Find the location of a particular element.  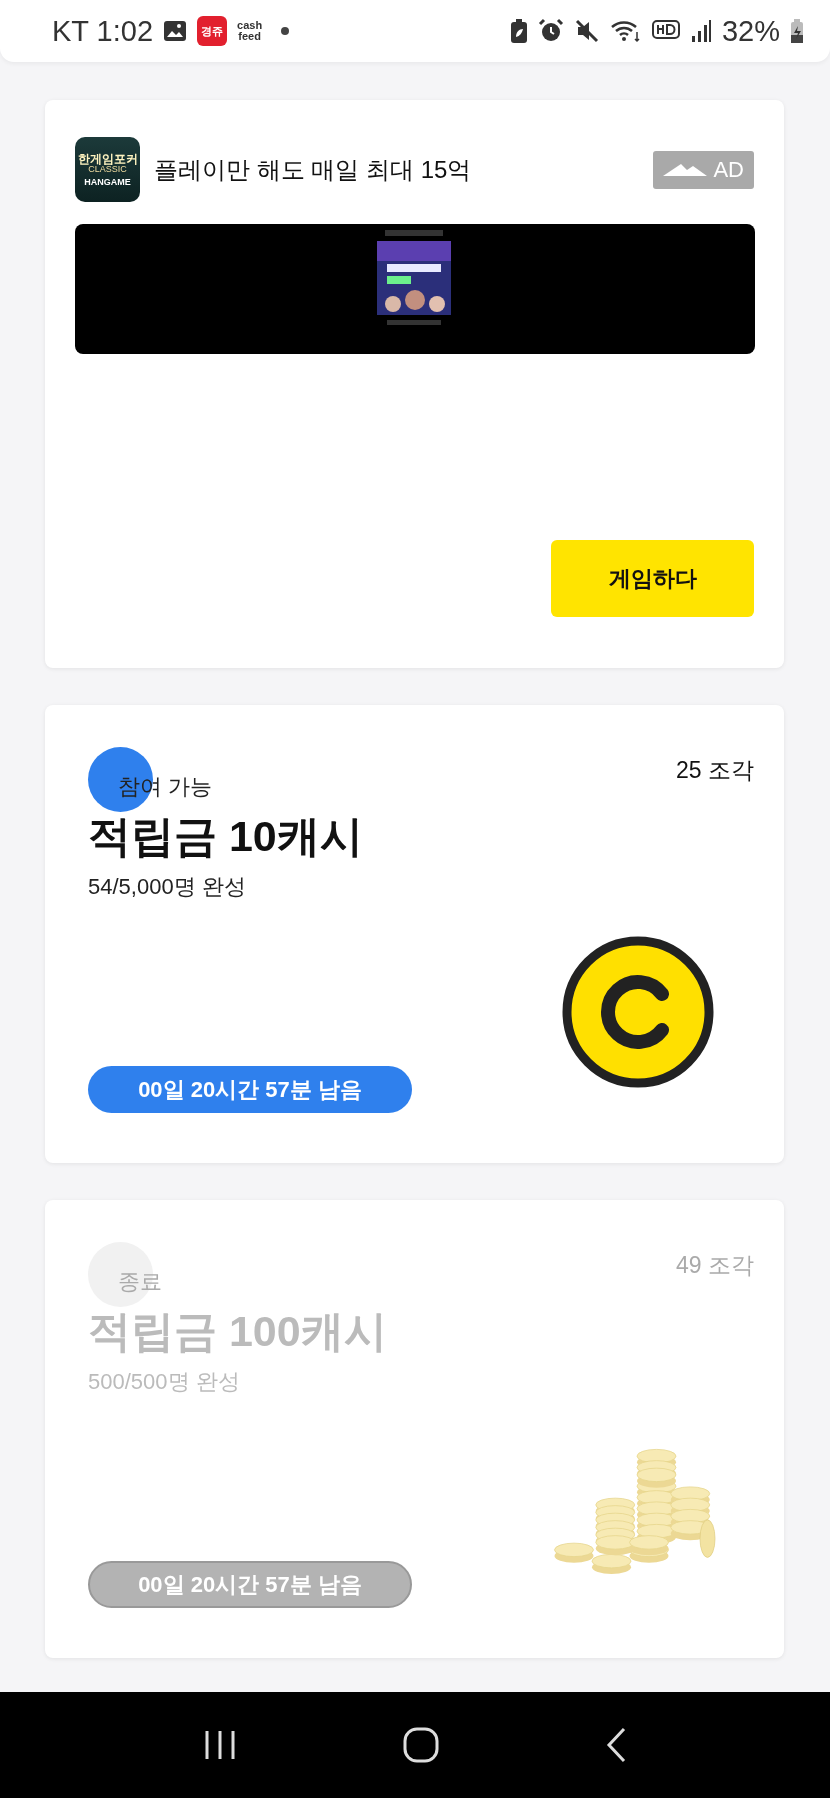

recent-apps-icon is located at coordinates (220, 1745).